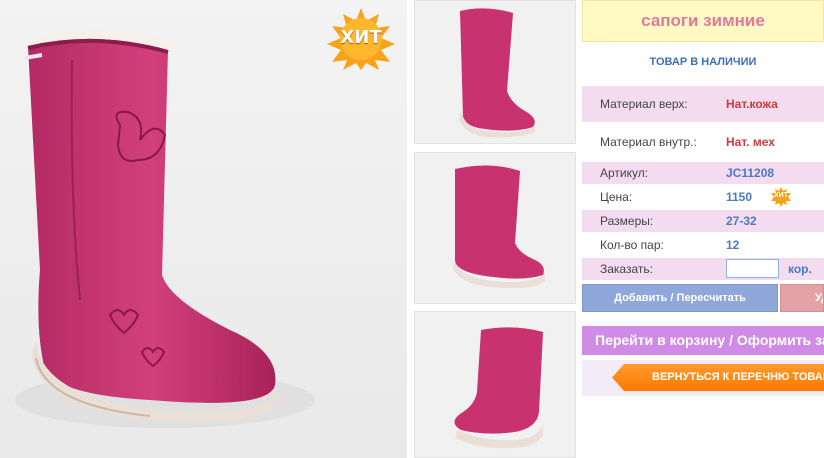 The height and width of the screenshot is (458, 824). I want to click on spec-row-article: Артикул: JC11208, so click(703, 173).